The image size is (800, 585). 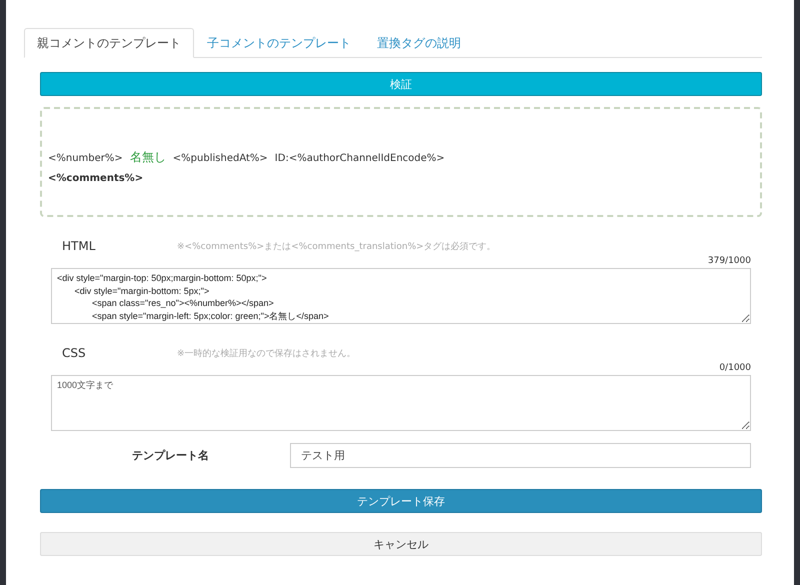 I want to click on tab: 親コメントのテンプレート, so click(x=109, y=43).